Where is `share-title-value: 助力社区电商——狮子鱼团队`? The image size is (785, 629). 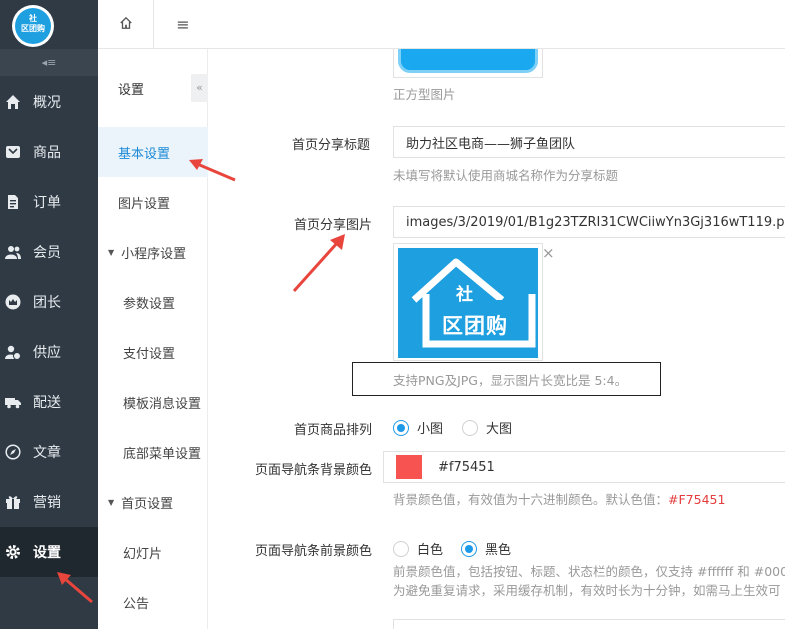 share-title-value: 助力社区电商——狮子鱼团队 is located at coordinates (491, 144).